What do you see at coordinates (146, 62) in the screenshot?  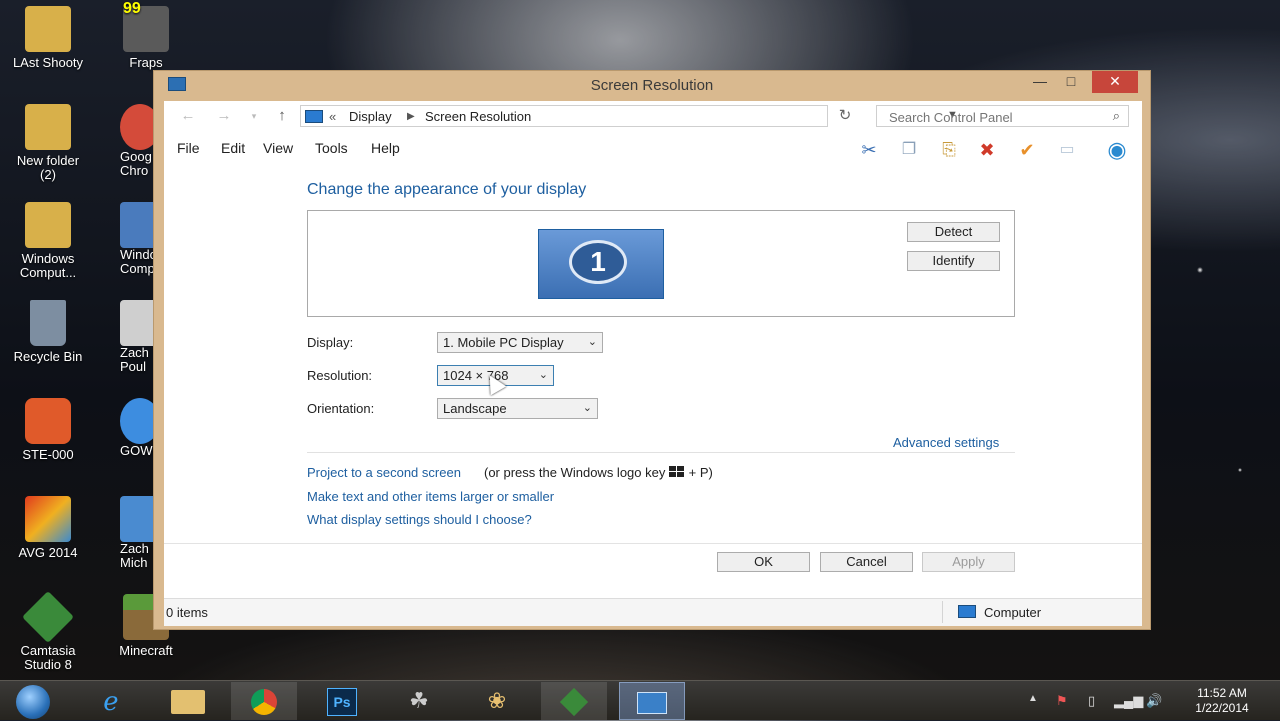 I see `desktop-icon-label: Fraps` at bounding box center [146, 62].